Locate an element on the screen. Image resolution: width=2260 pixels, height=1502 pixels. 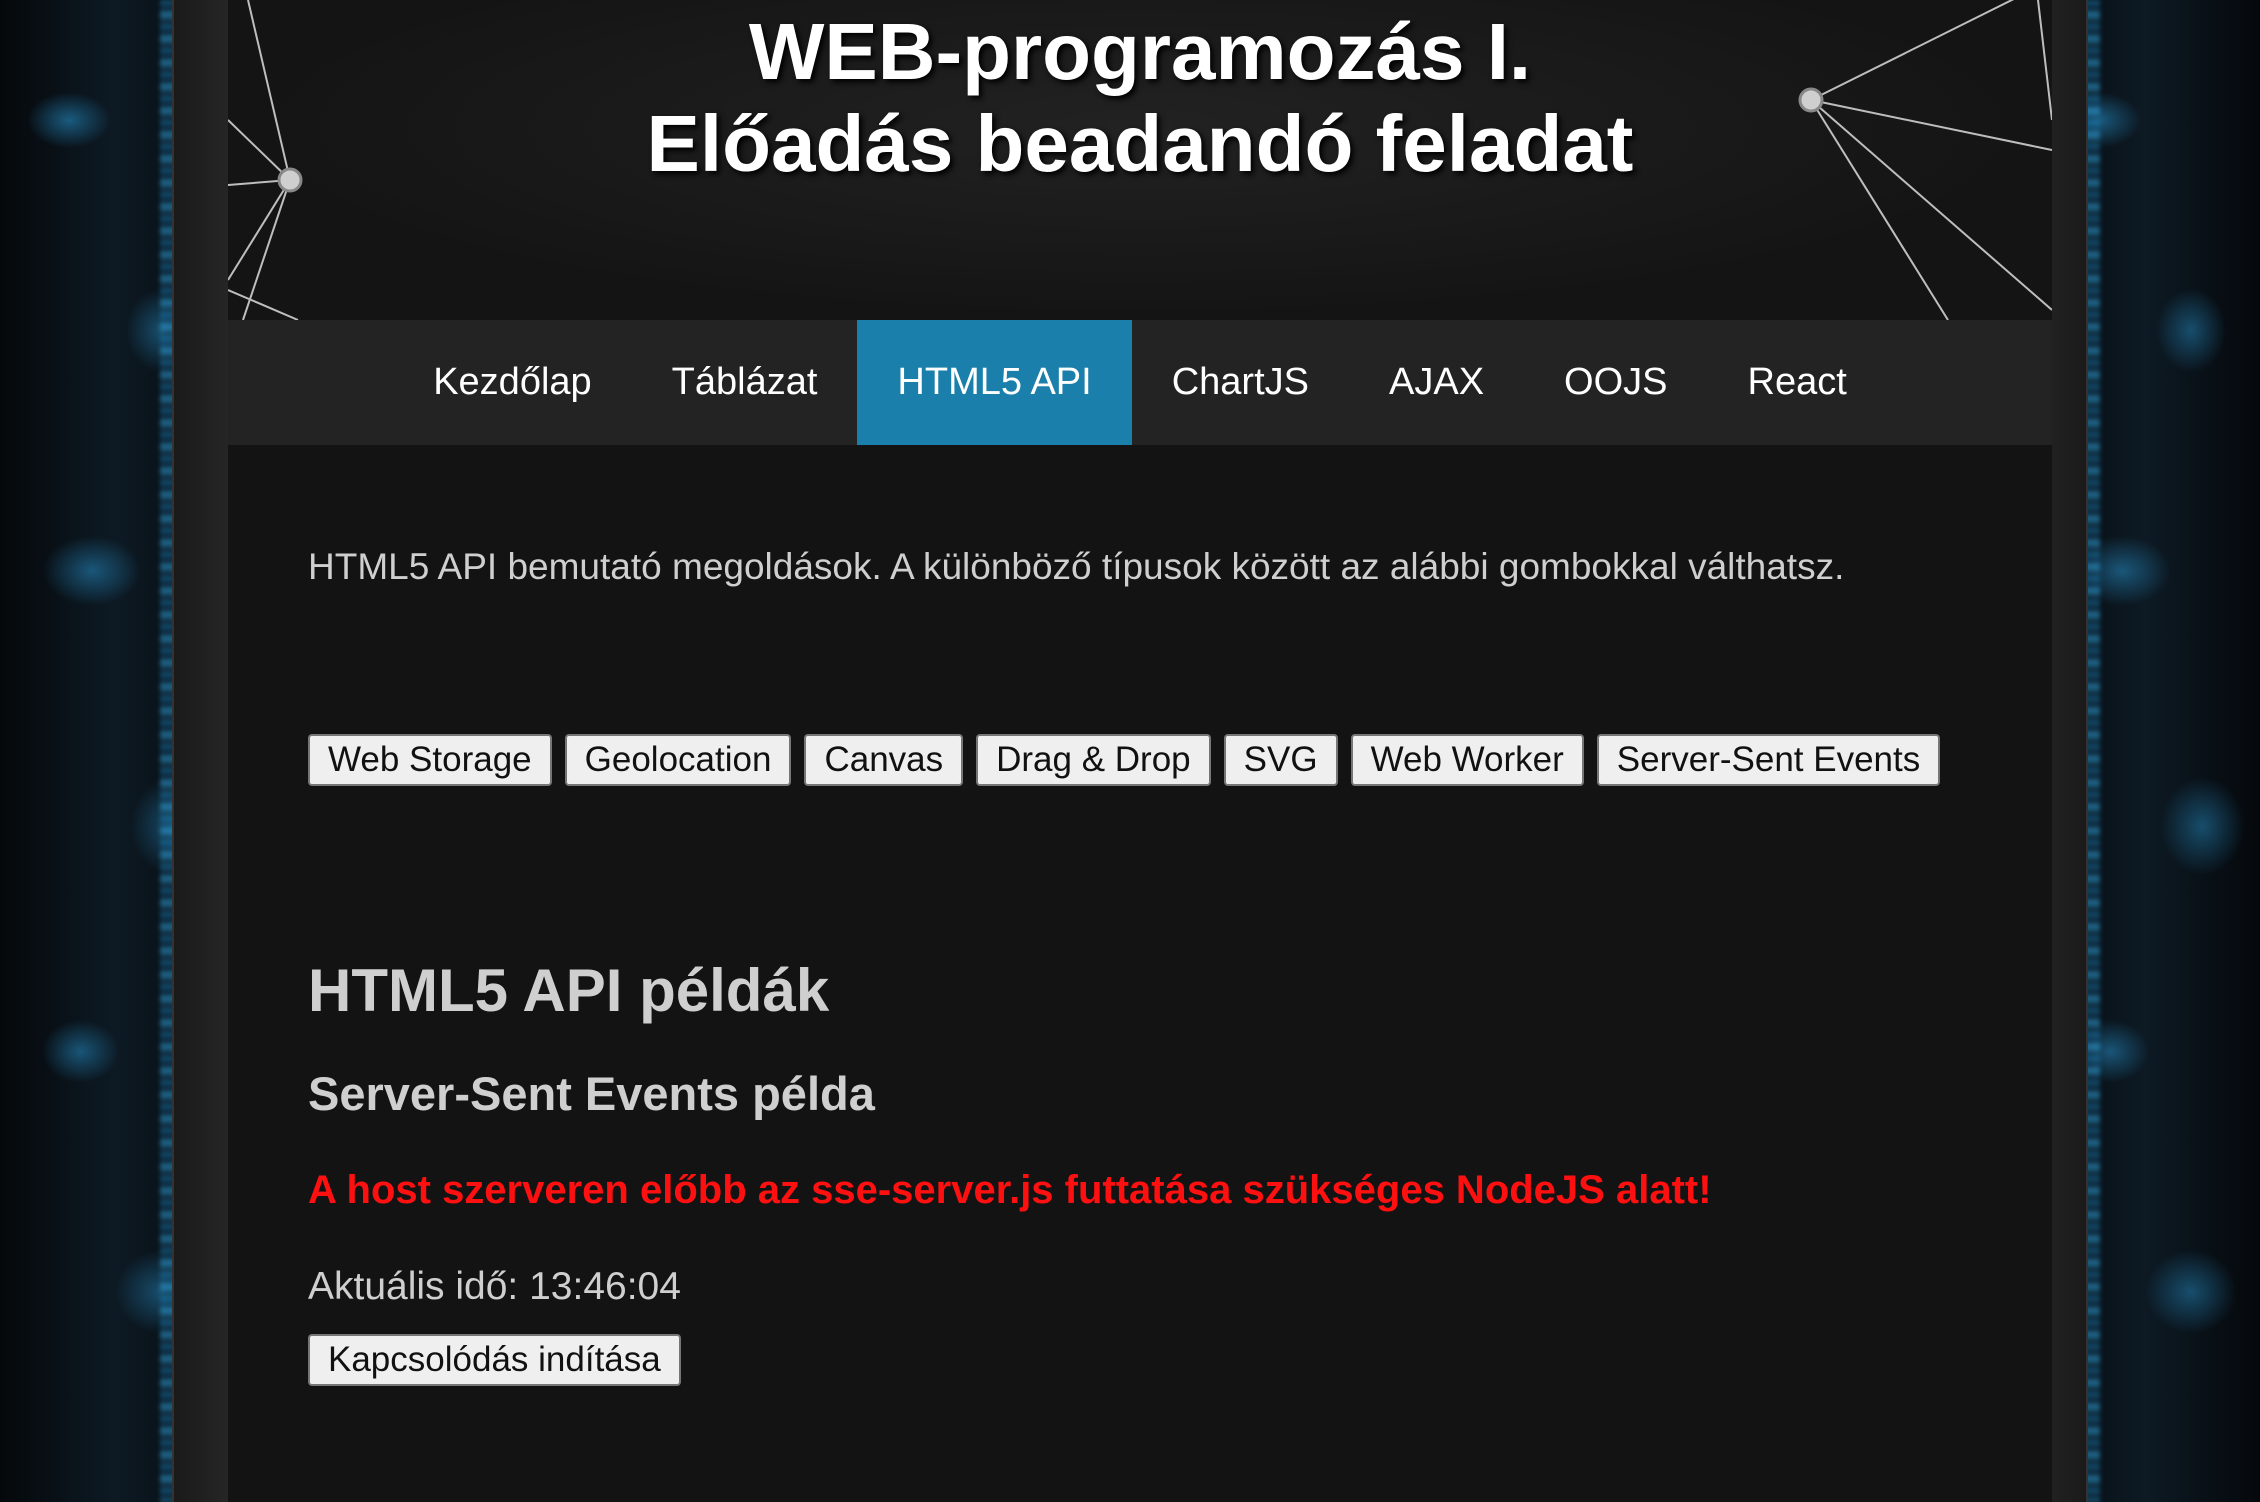
start-connection-button: Kapcsolódás indítása is located at coordinates (494, 1360).